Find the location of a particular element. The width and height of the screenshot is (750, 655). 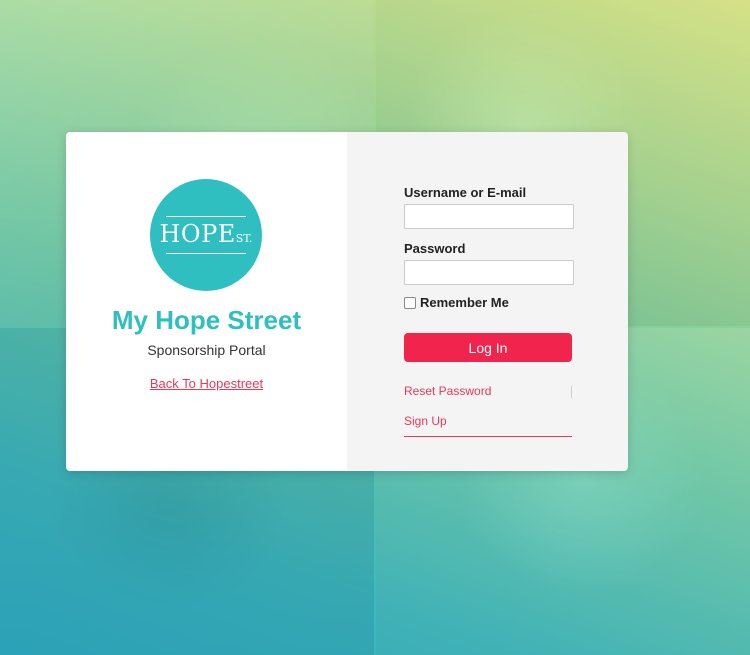

log-in-button: Log In is located at coordinates (488, 347).